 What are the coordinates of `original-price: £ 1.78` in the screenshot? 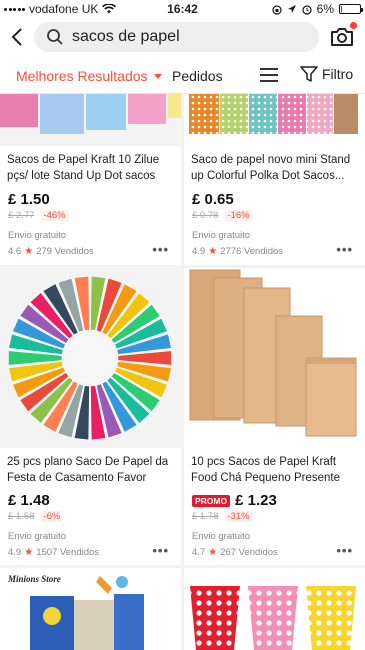 It's located at (205, 516).